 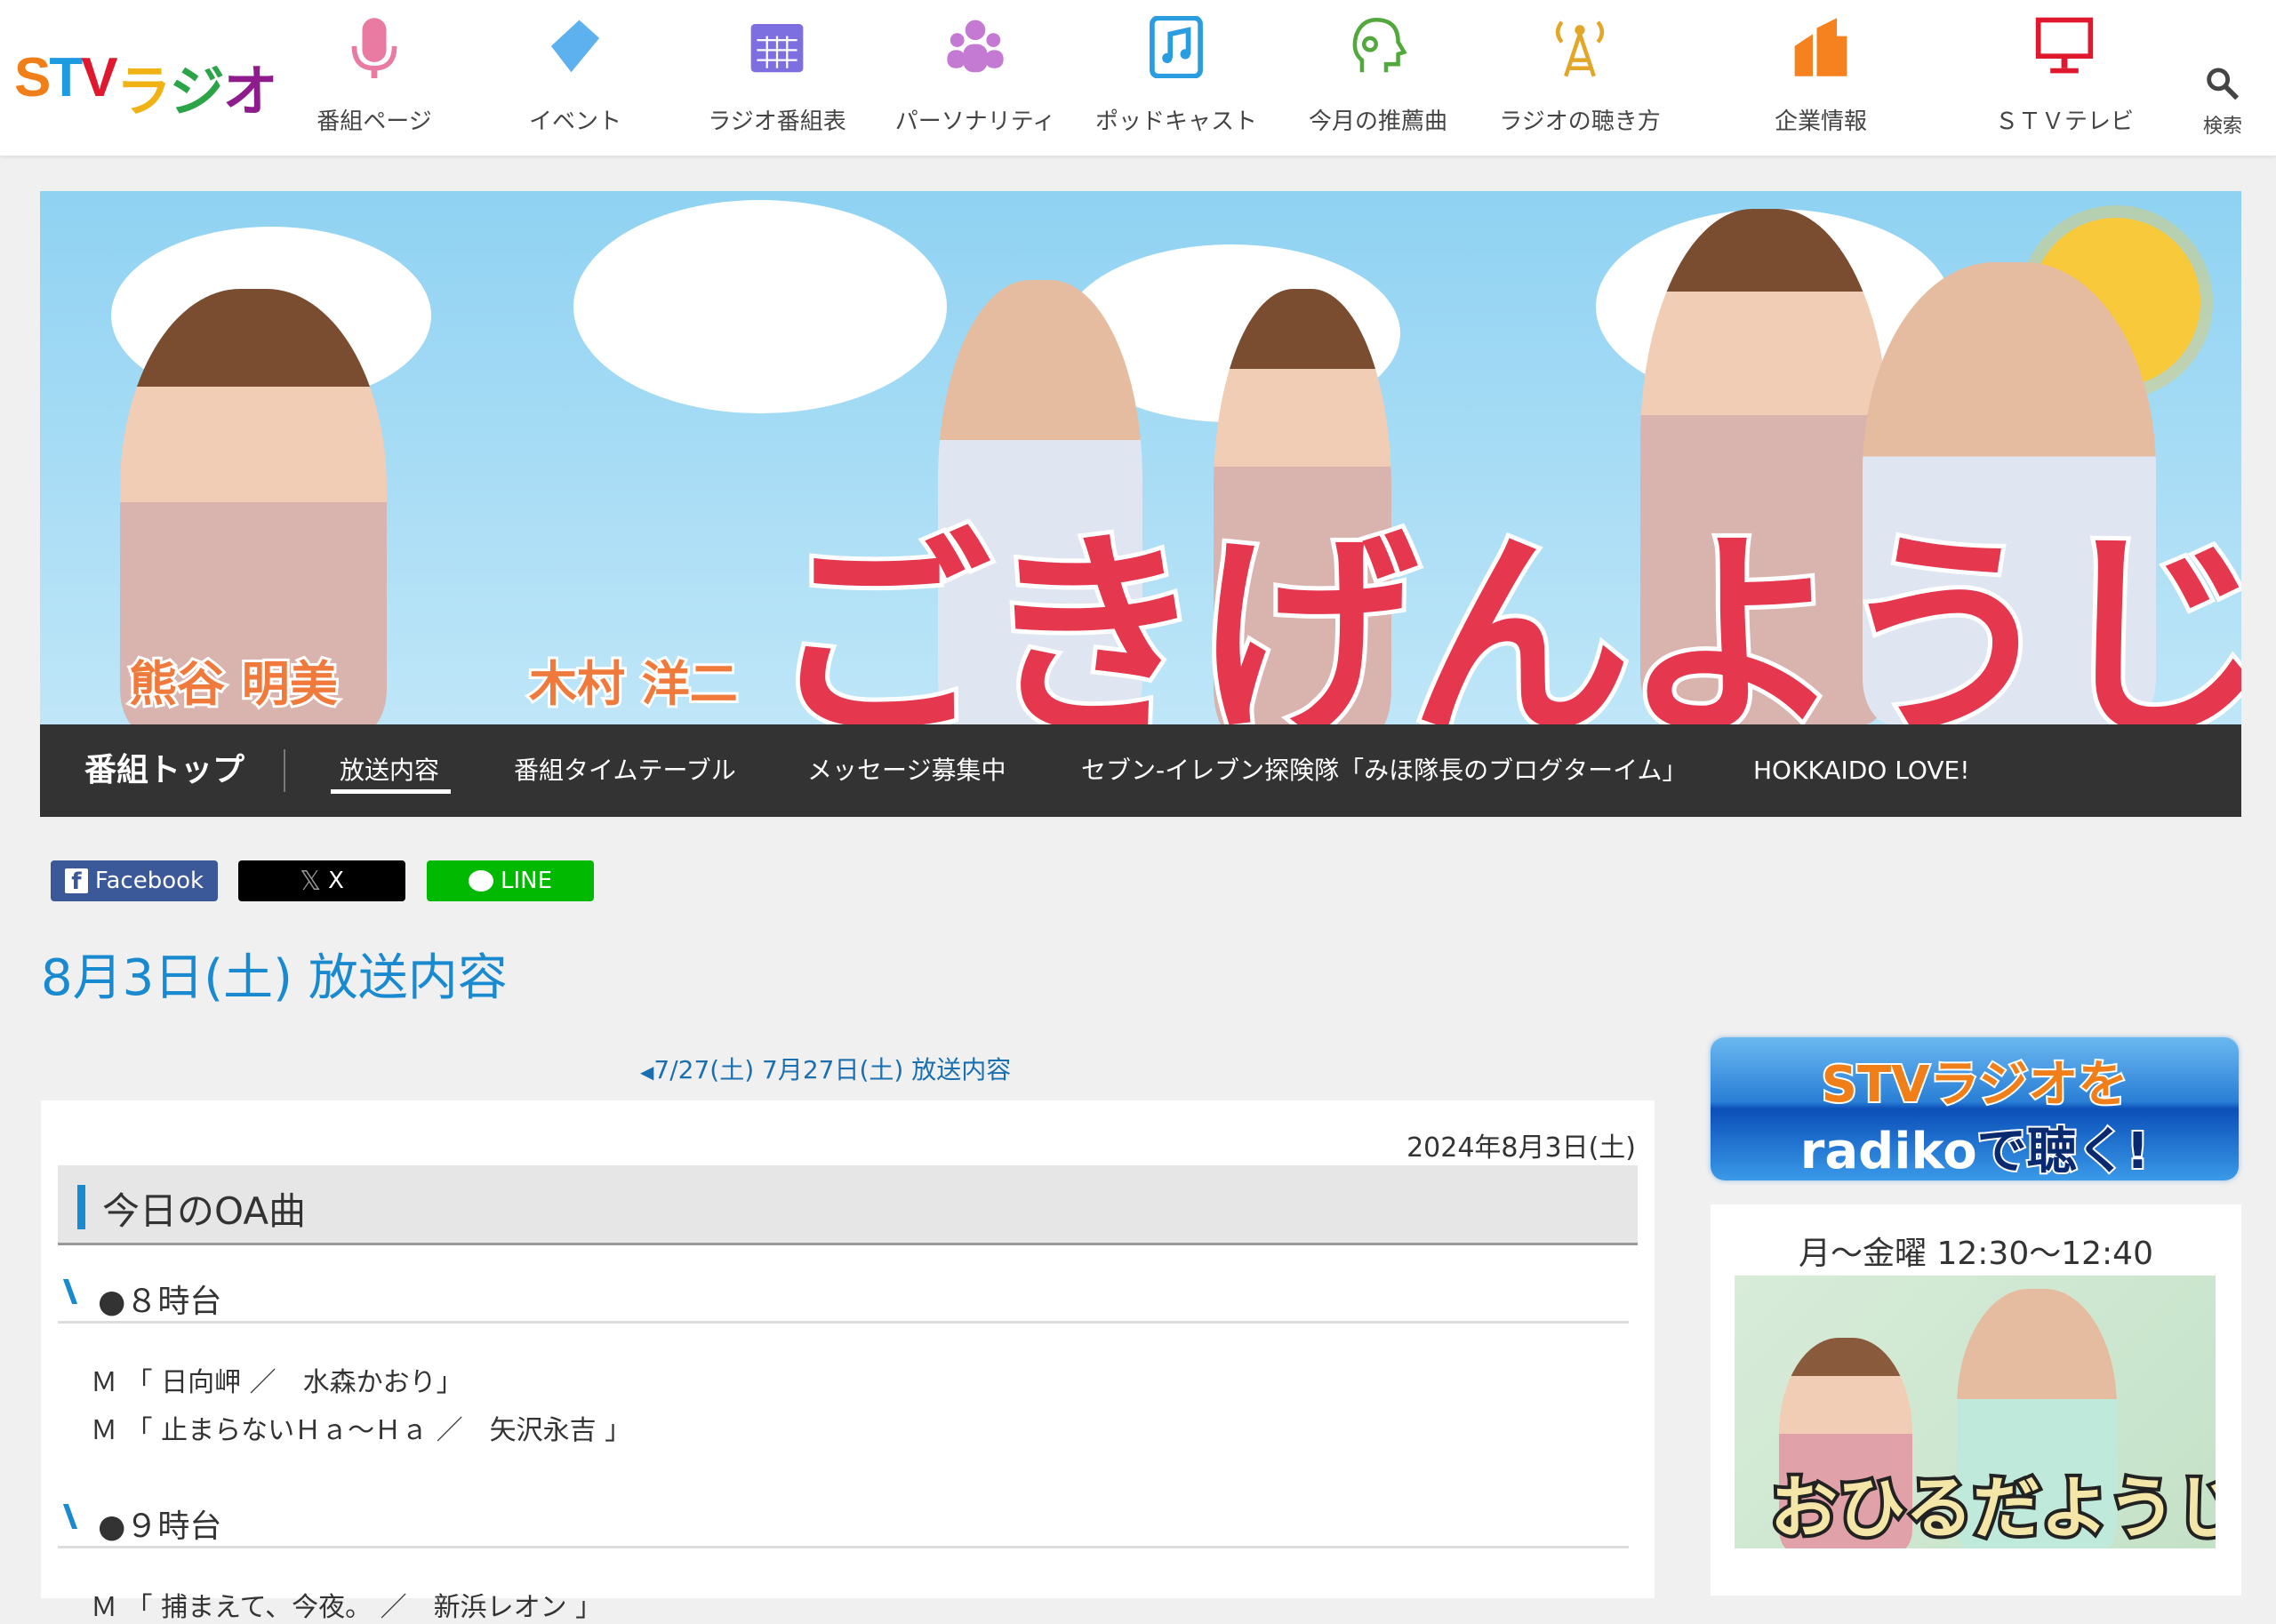 I want to click on nav-item-search: 検索, so click(x=2200, y=78).